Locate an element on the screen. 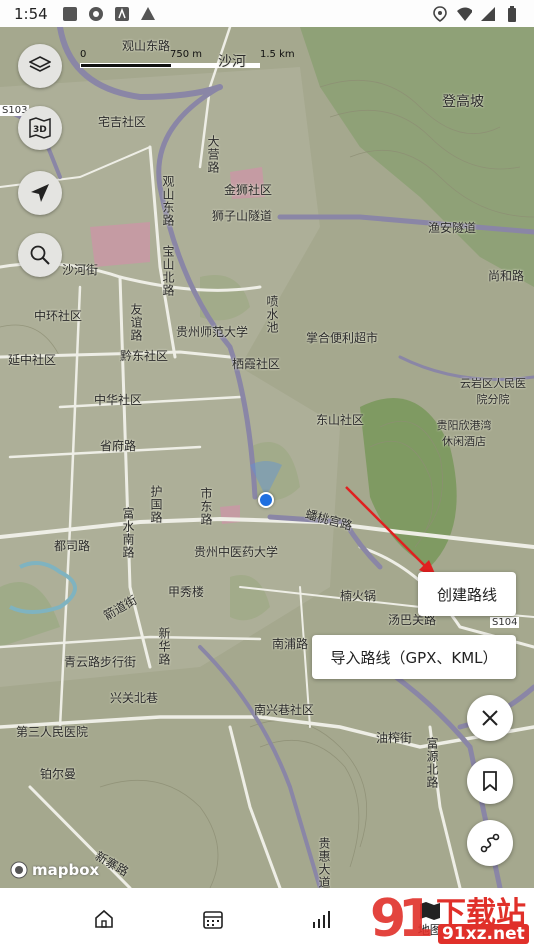 This screenshot has width=534, height=950. status-time: 1:54 is located at coordinates (31, 13).